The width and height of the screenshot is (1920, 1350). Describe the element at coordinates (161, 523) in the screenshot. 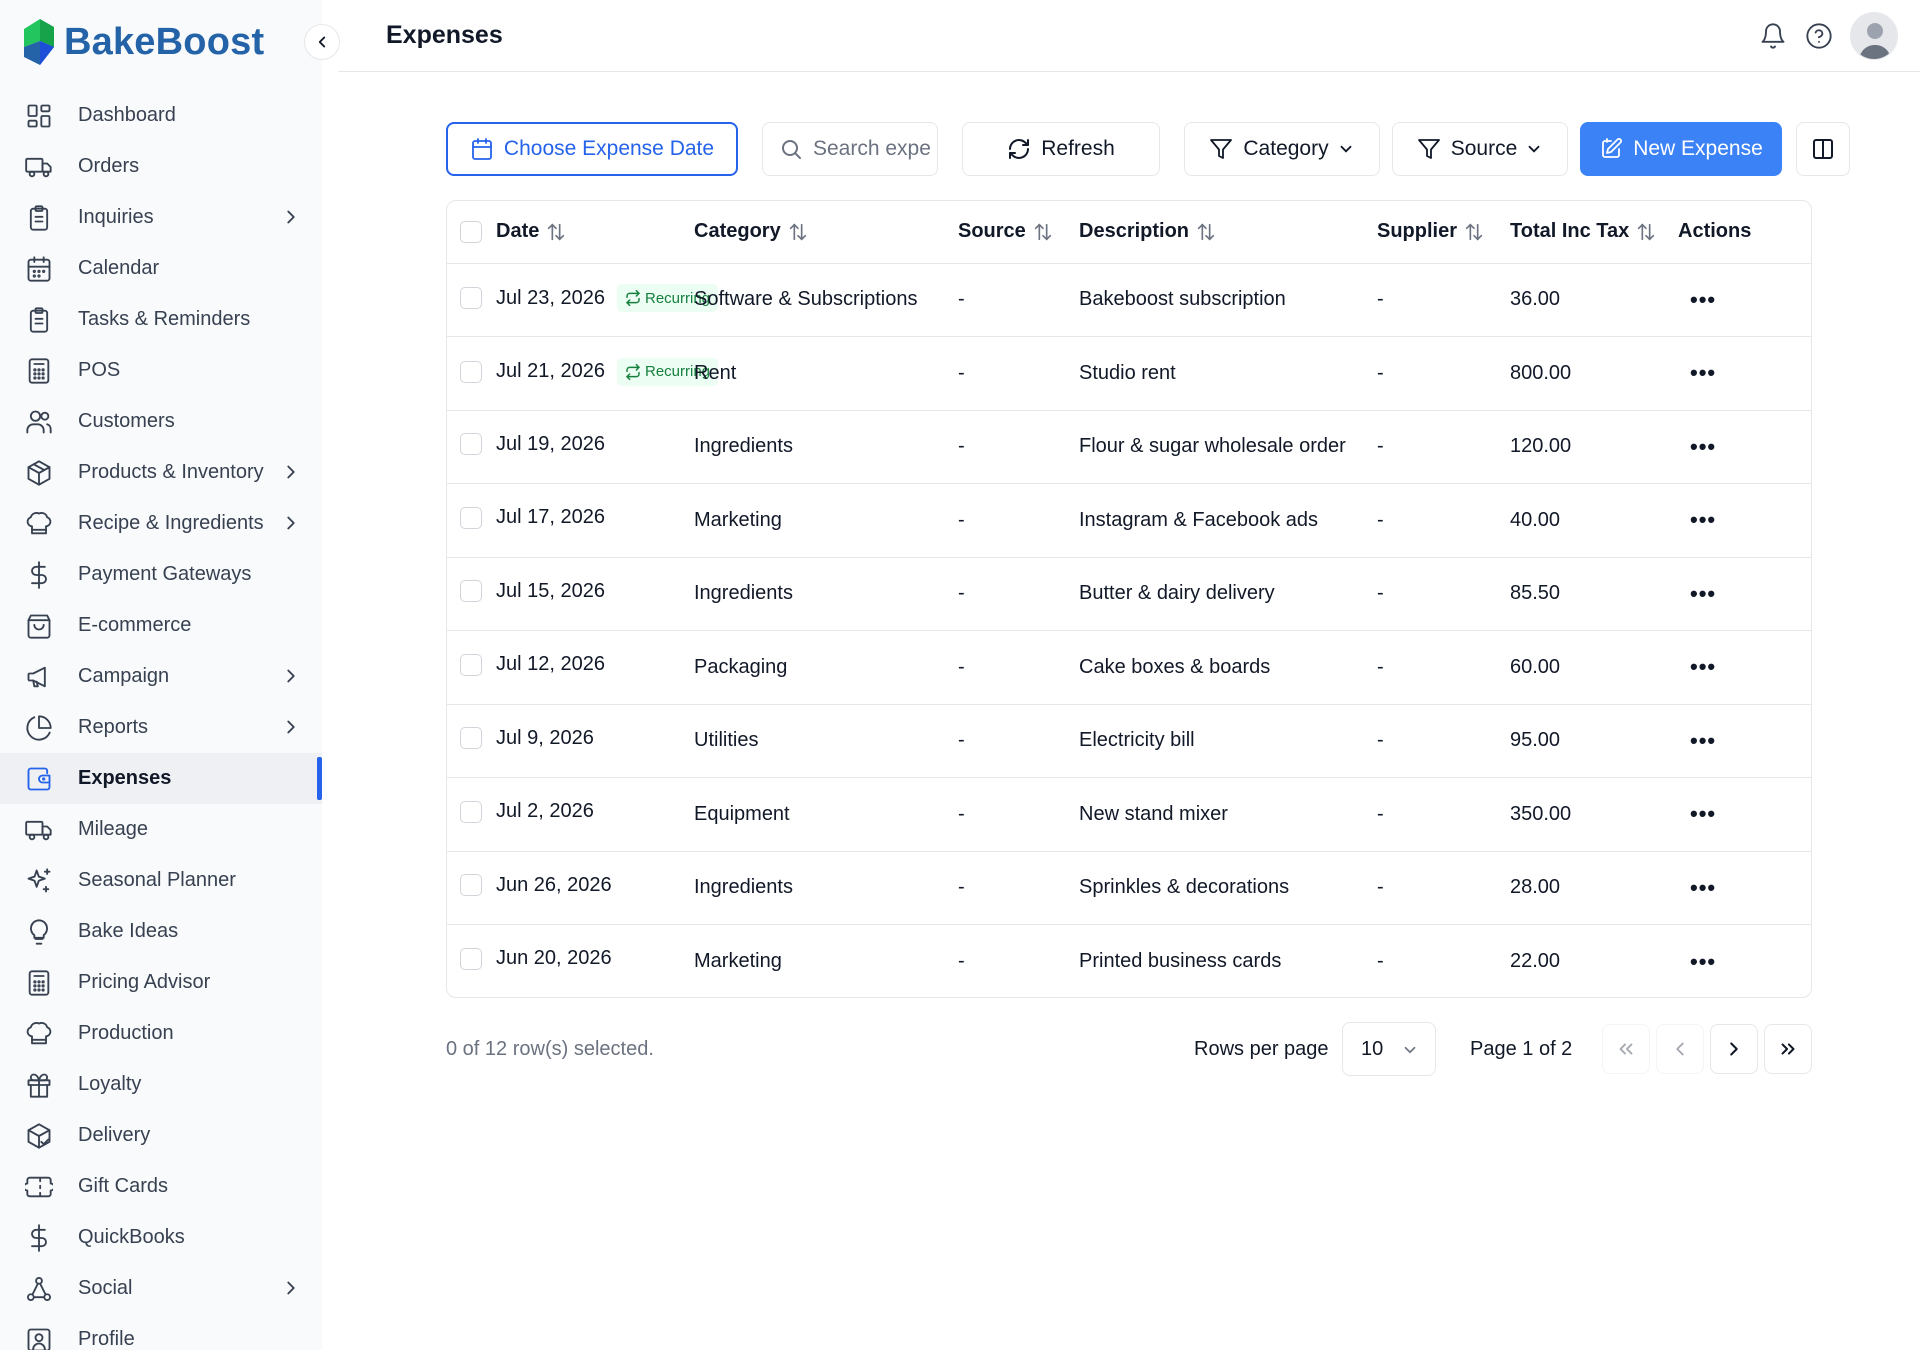

I see `sidebar-item-recipe-ingredients: Recipe & Ingredients` at that location.